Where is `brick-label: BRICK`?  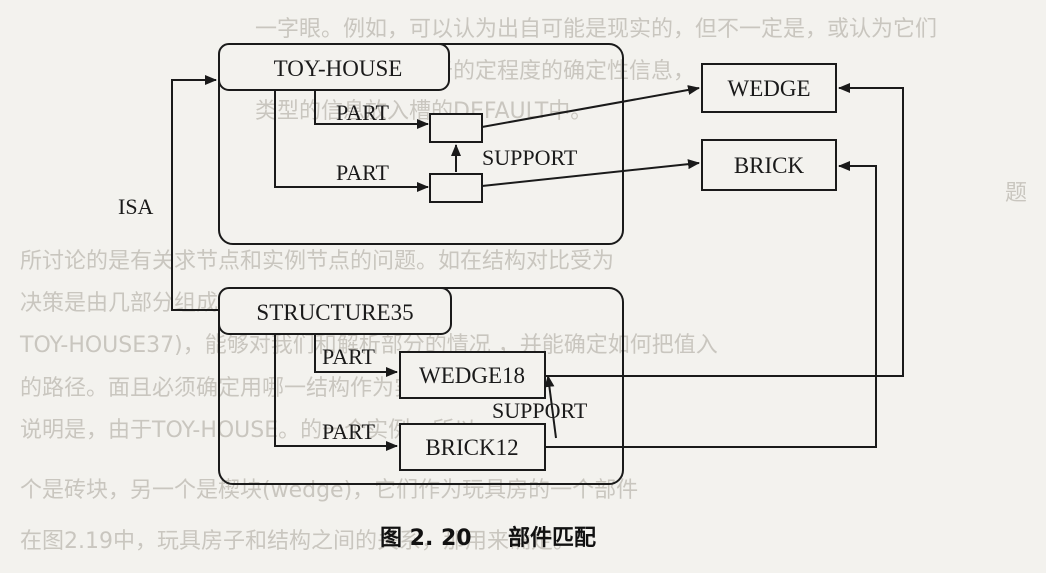
brick-label: BRICK is located at coordinates (769, 165).